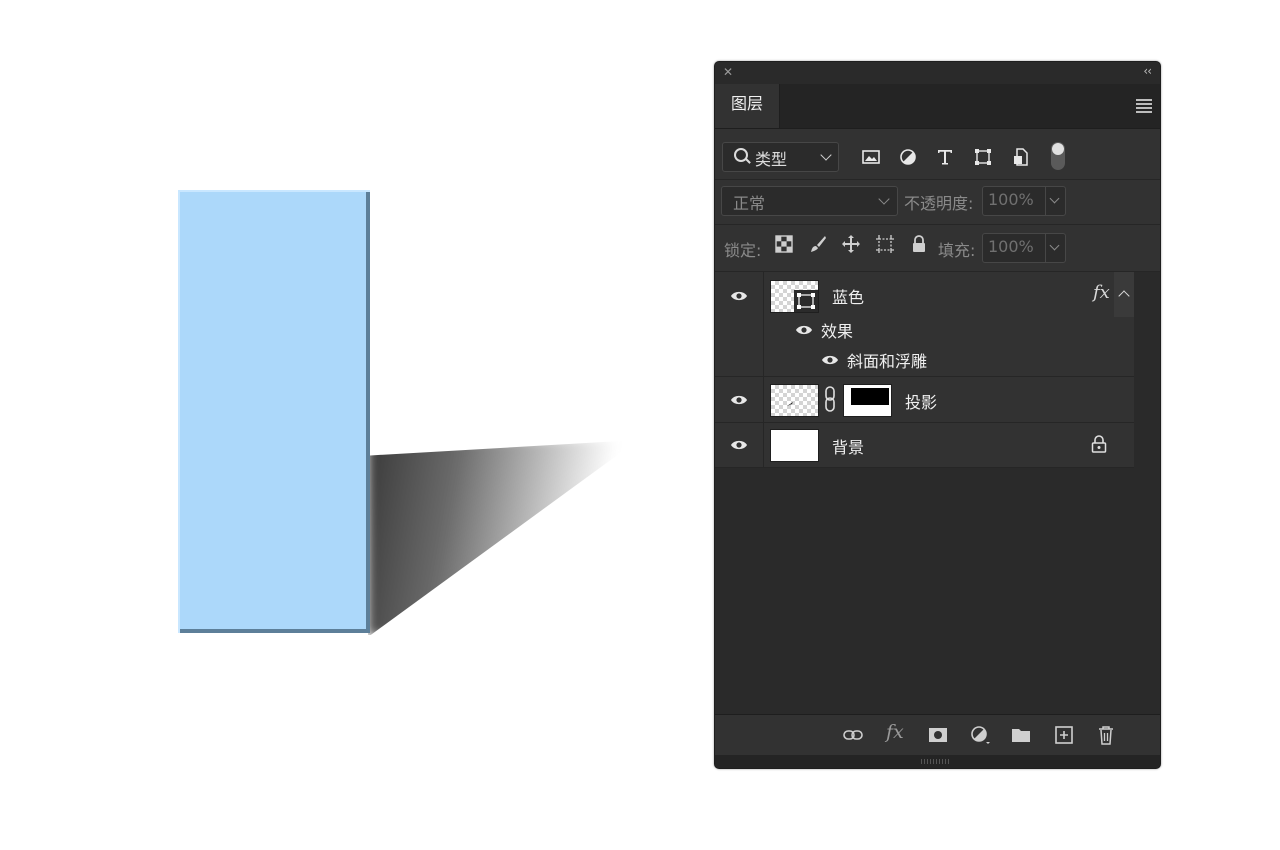 This screenshot has width=1280, height=850. I want to click on lock-label: 锁定:, so click(743, 250).